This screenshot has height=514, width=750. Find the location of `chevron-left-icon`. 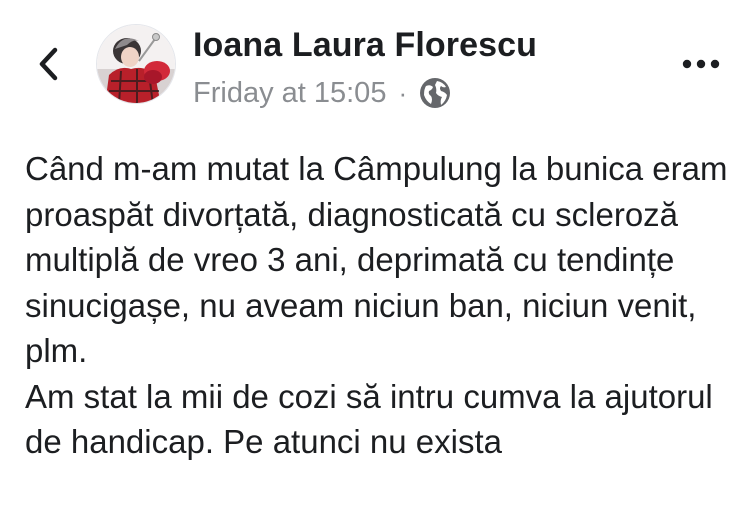

chevron-left-icon is located at coordinates (48, 64).